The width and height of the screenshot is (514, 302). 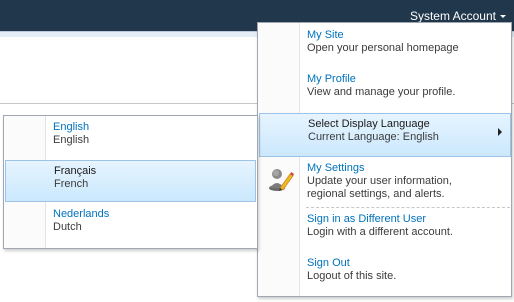 I want to click on menu-item-description-line-2: regional settings, and alerts., so click(x=376, y=194).